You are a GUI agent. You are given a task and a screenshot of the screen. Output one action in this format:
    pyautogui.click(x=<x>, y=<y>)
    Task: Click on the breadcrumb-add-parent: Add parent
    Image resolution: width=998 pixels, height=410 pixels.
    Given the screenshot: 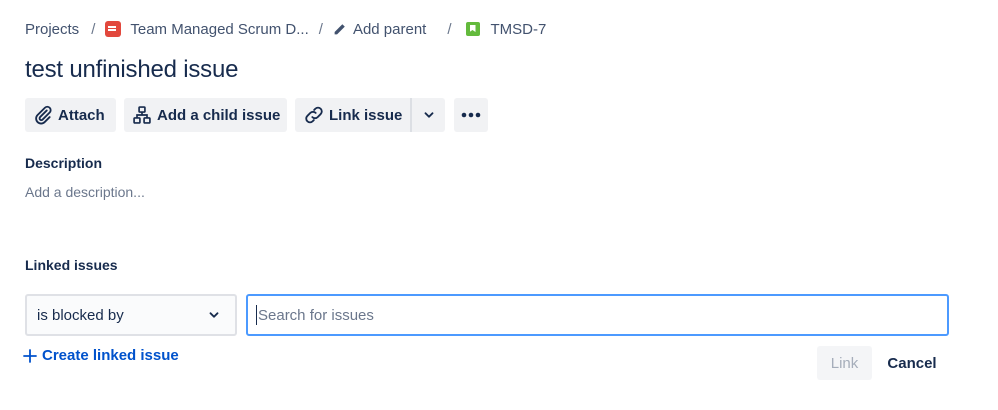 What is the action you would take?
    pyautogui.click(x=379, y=29)
    